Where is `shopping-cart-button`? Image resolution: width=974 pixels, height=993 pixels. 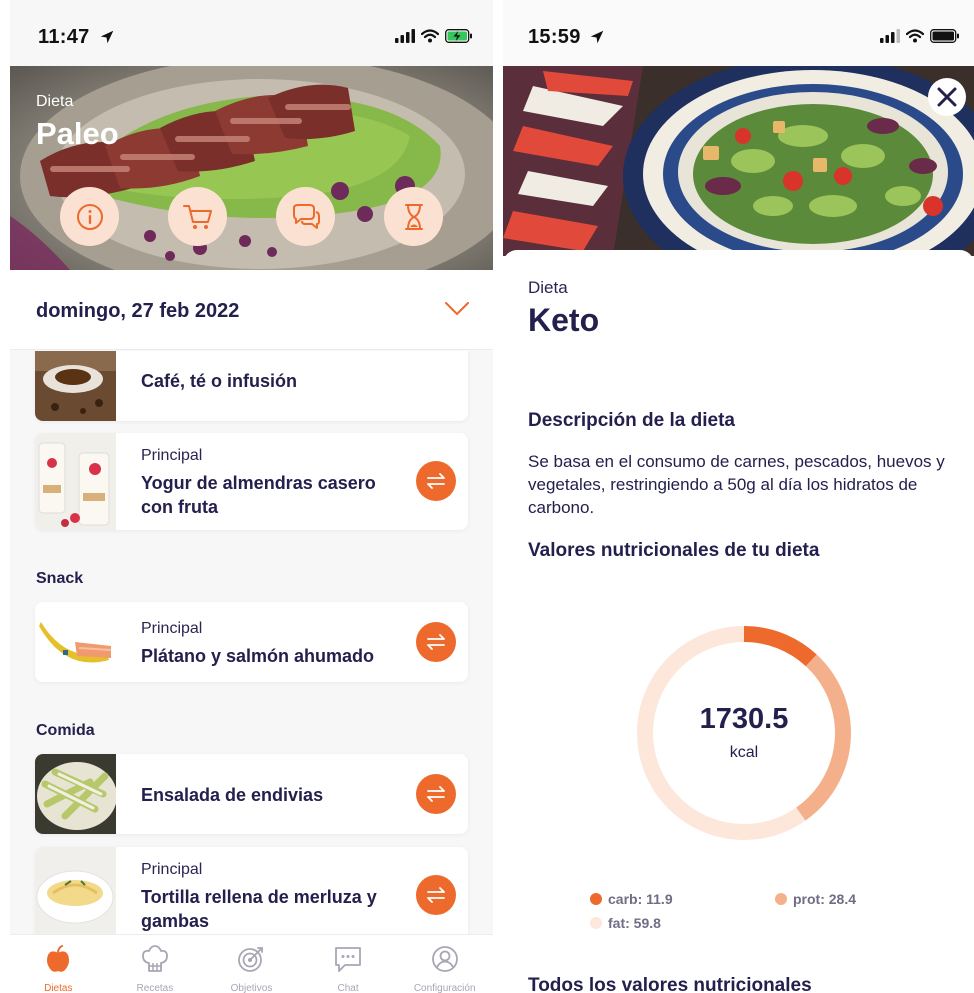 shopping-cart-button is located at coordinates (197, 216).